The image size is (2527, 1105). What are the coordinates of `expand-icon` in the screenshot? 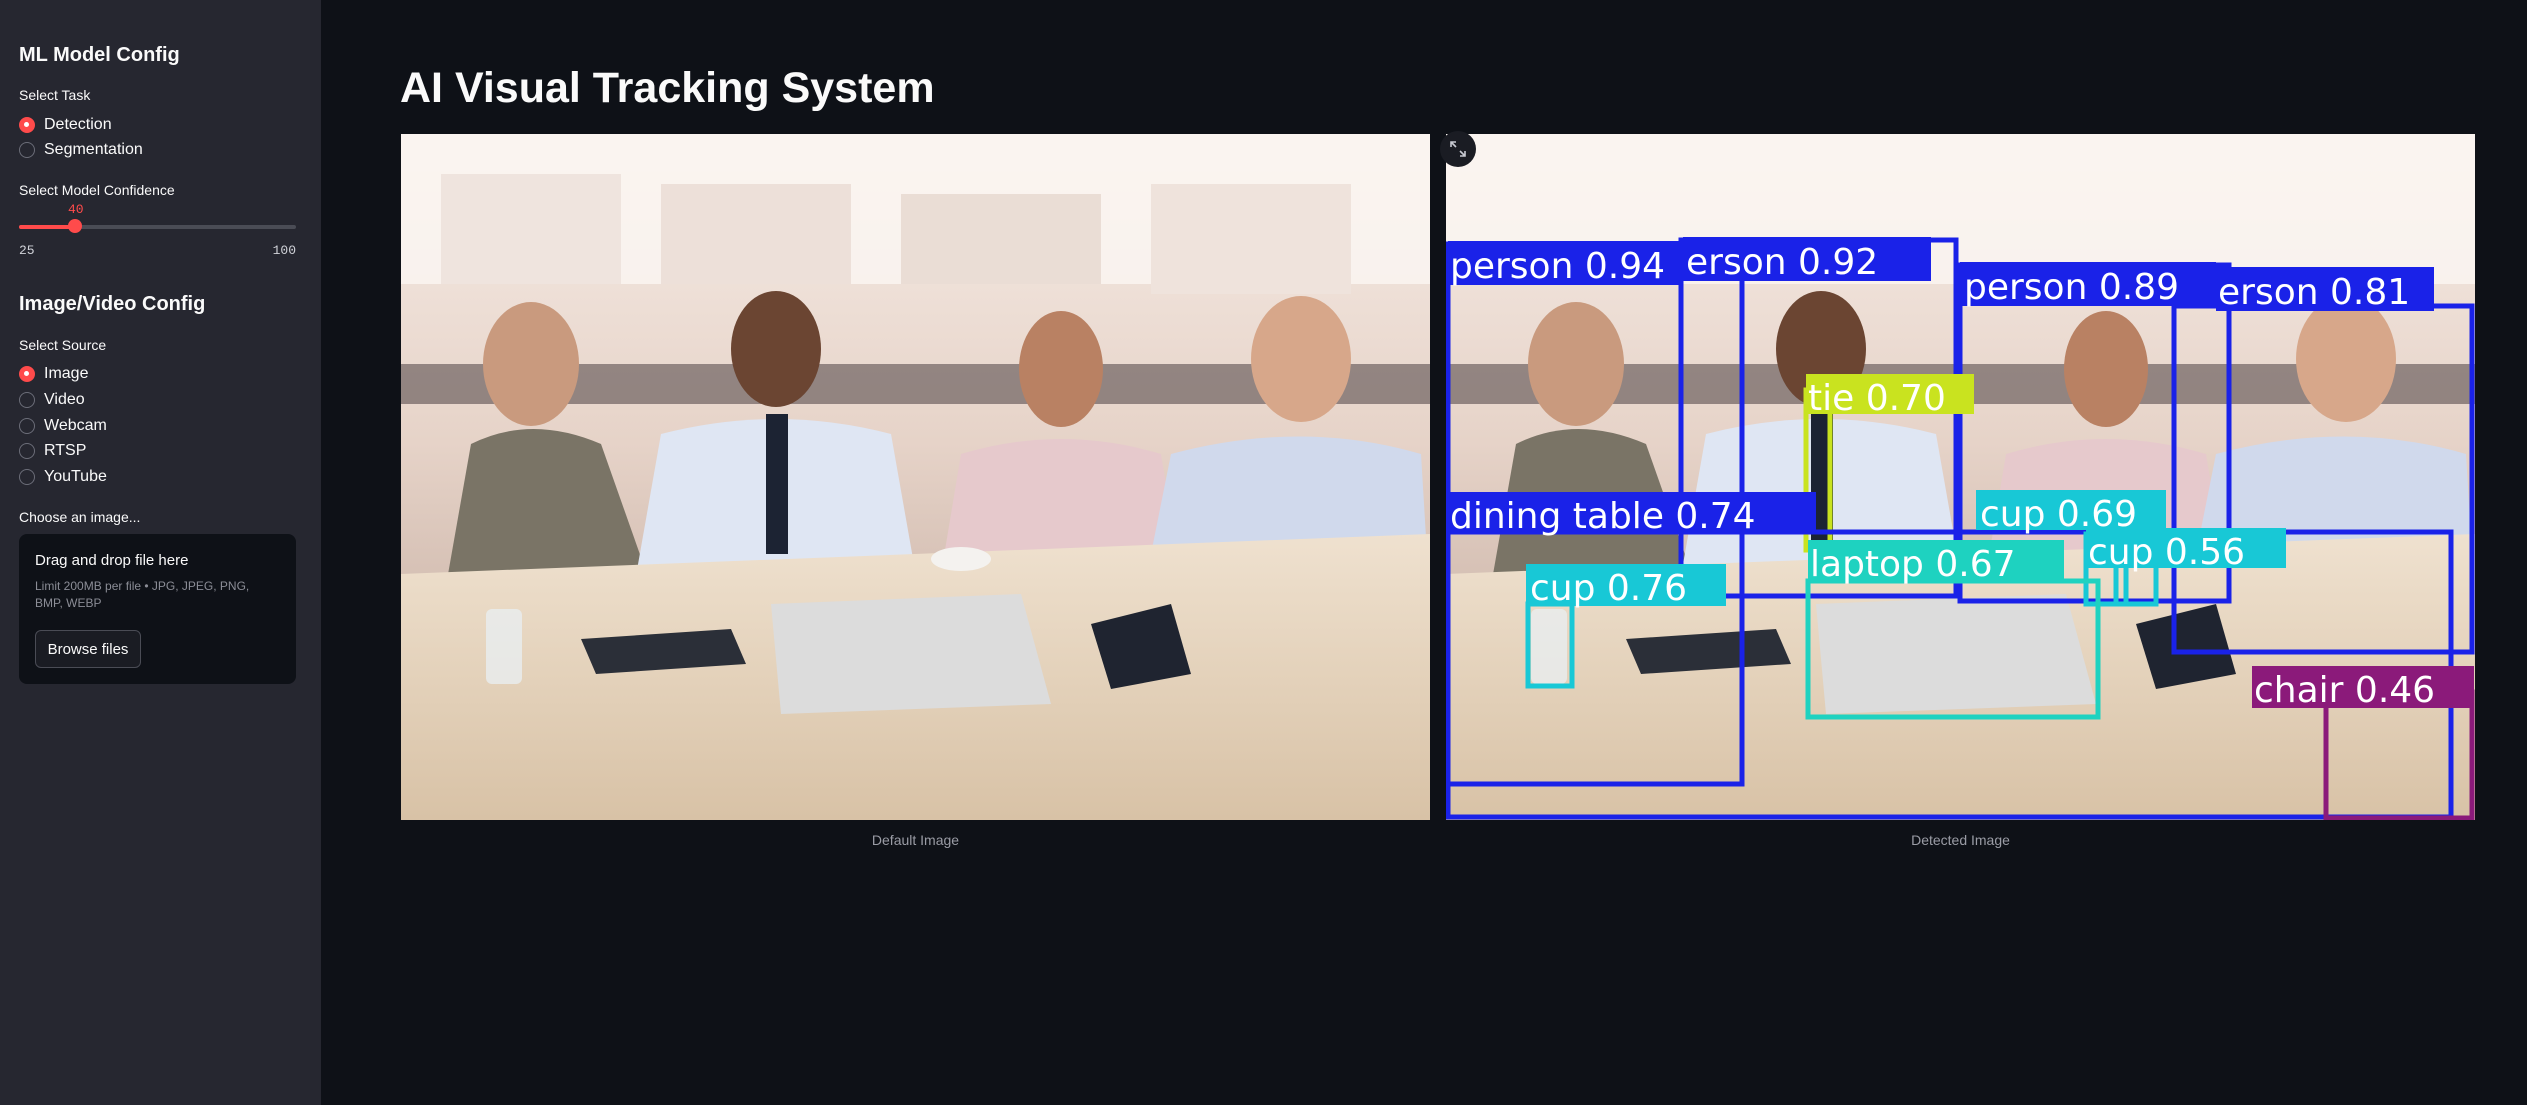 It's located at (1458, 149).